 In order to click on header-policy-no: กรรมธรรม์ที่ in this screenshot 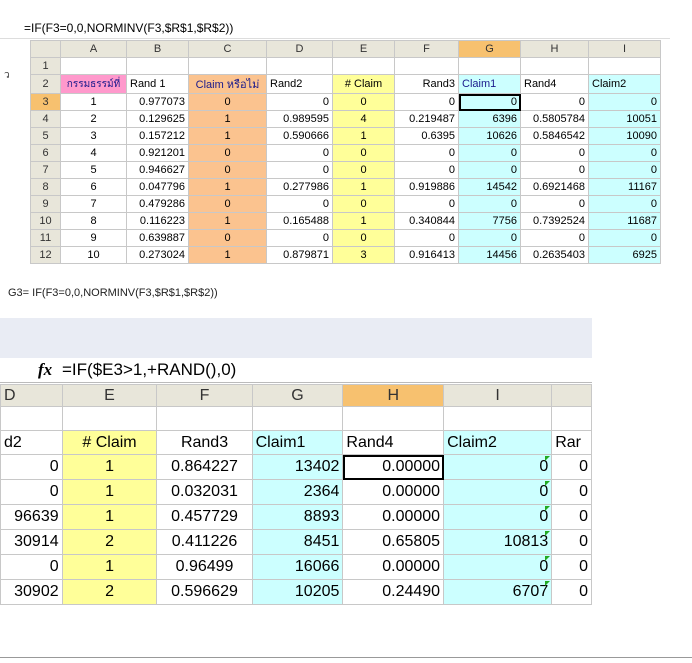, I will do `click(93, 84)`.